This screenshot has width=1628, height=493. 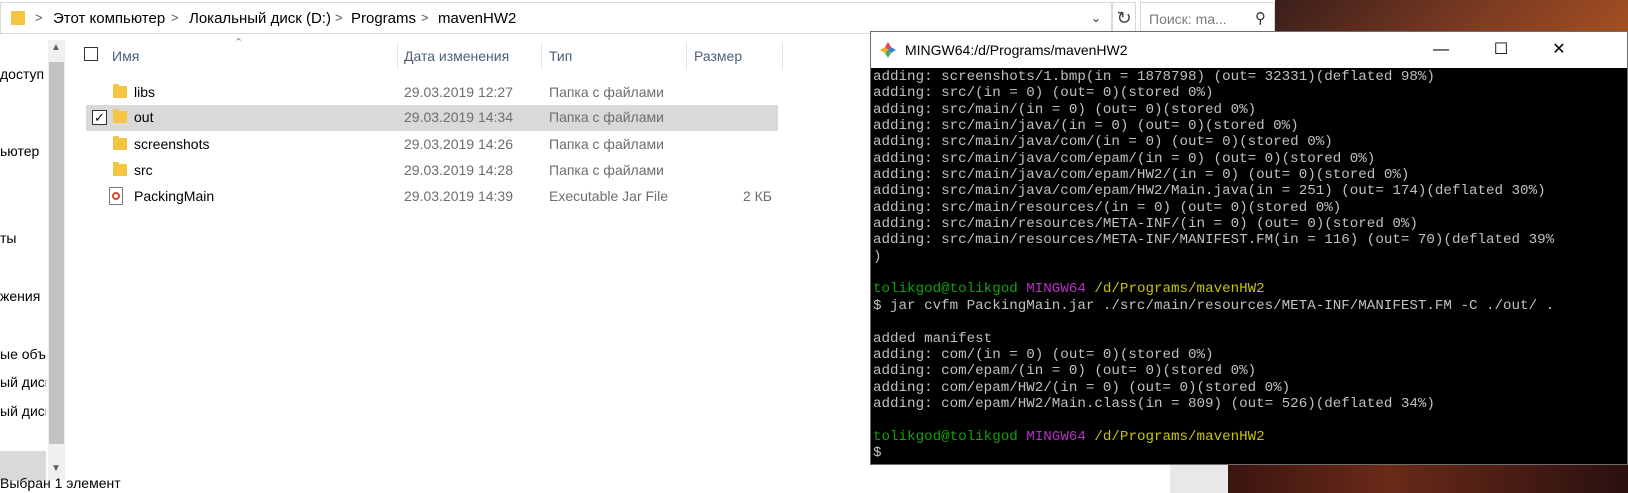 I want to click on sort-ascending-icon: ⌃, so click(x=239, y=43).